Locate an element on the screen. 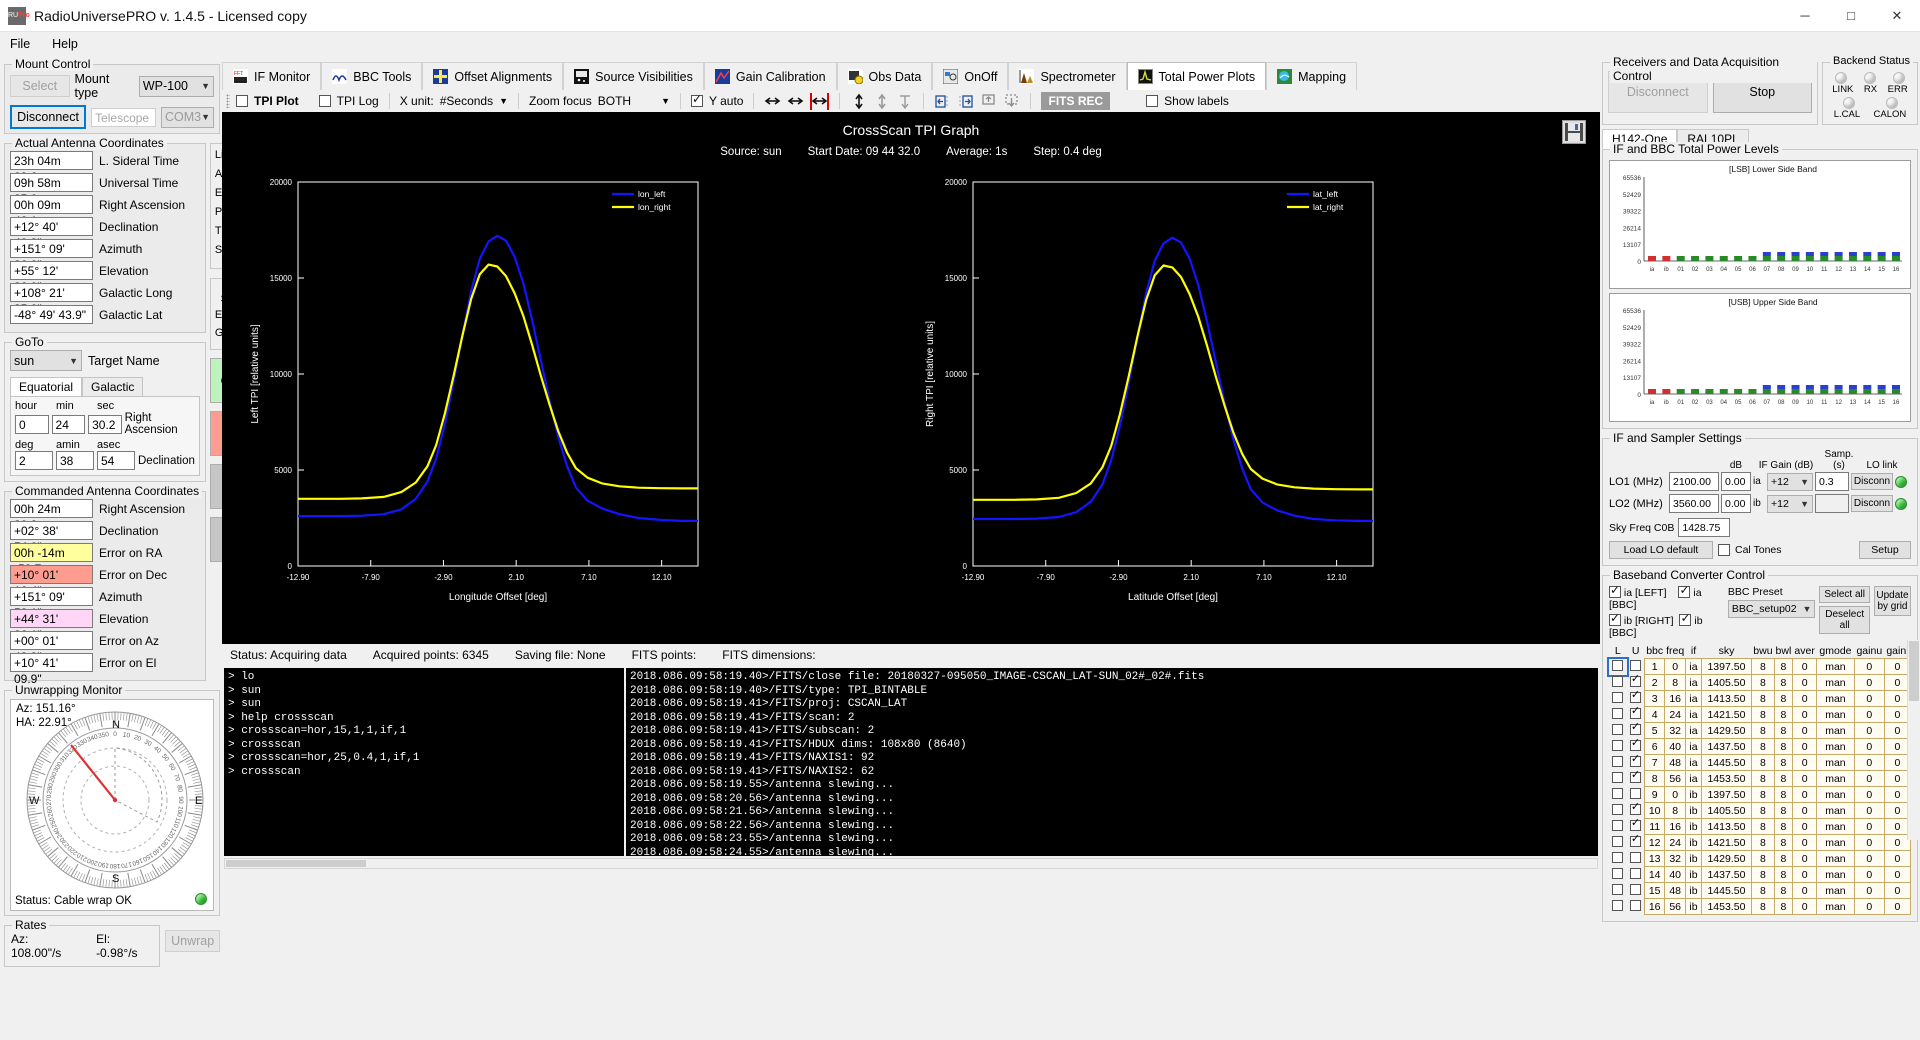 The height and width of the screenshot is (1040, 1920). tab-total-power-plots: Total Power Plots is located at coordinates (1196, 76).